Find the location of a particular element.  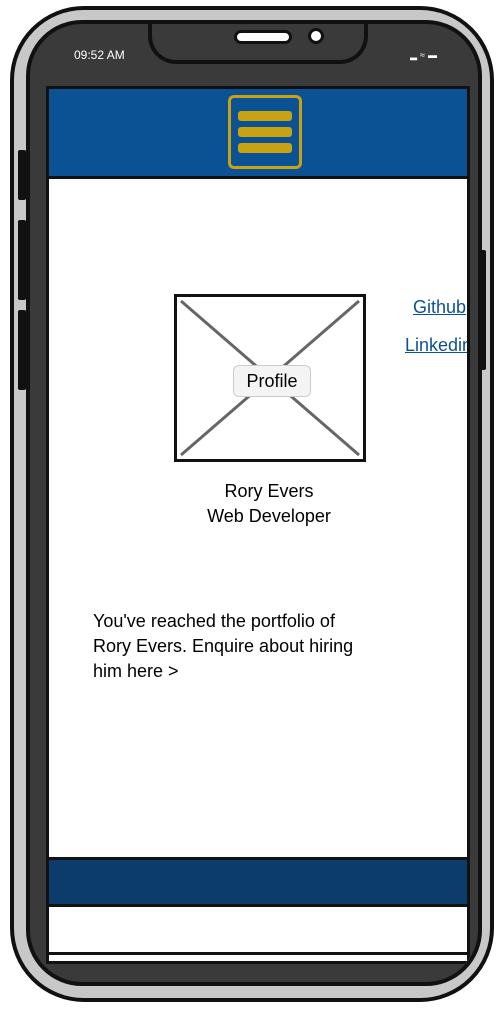

signal-icon: ▂ is located at coordinates (415, 55).